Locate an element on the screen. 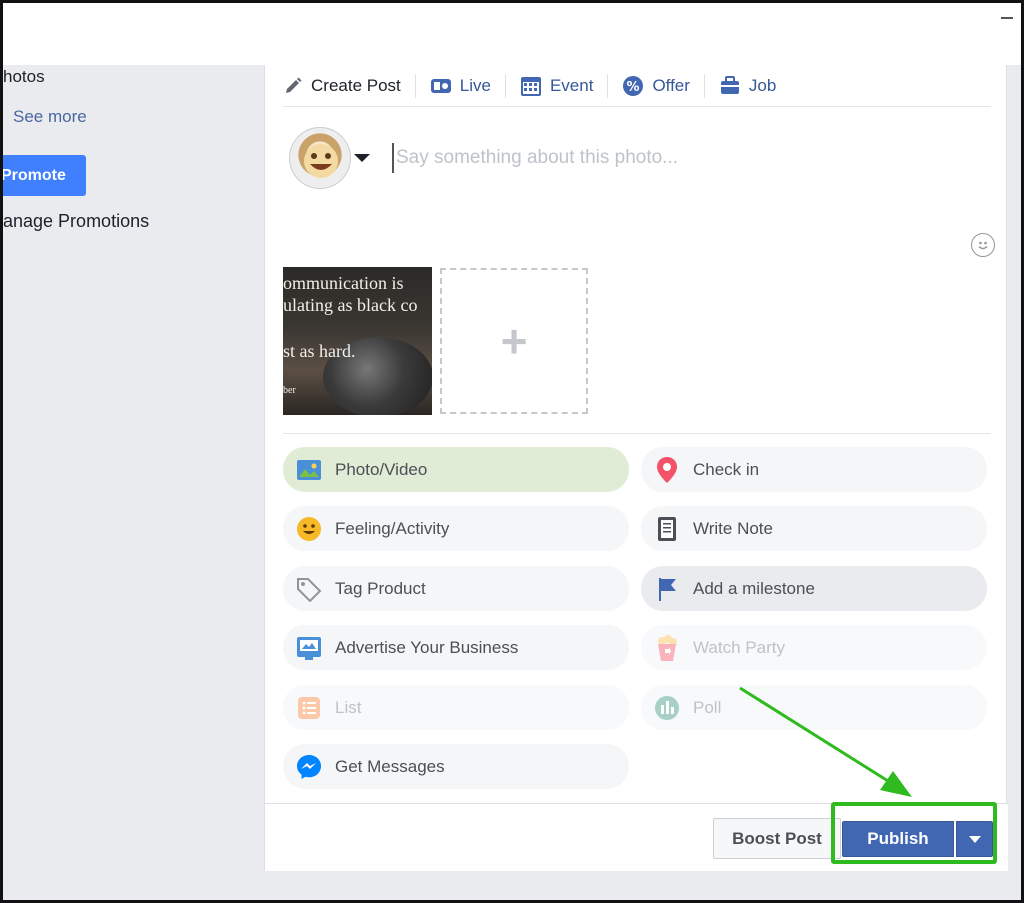 This screenshot has width=1024, height=903. photo-icon is located at coordinates (309, 470).